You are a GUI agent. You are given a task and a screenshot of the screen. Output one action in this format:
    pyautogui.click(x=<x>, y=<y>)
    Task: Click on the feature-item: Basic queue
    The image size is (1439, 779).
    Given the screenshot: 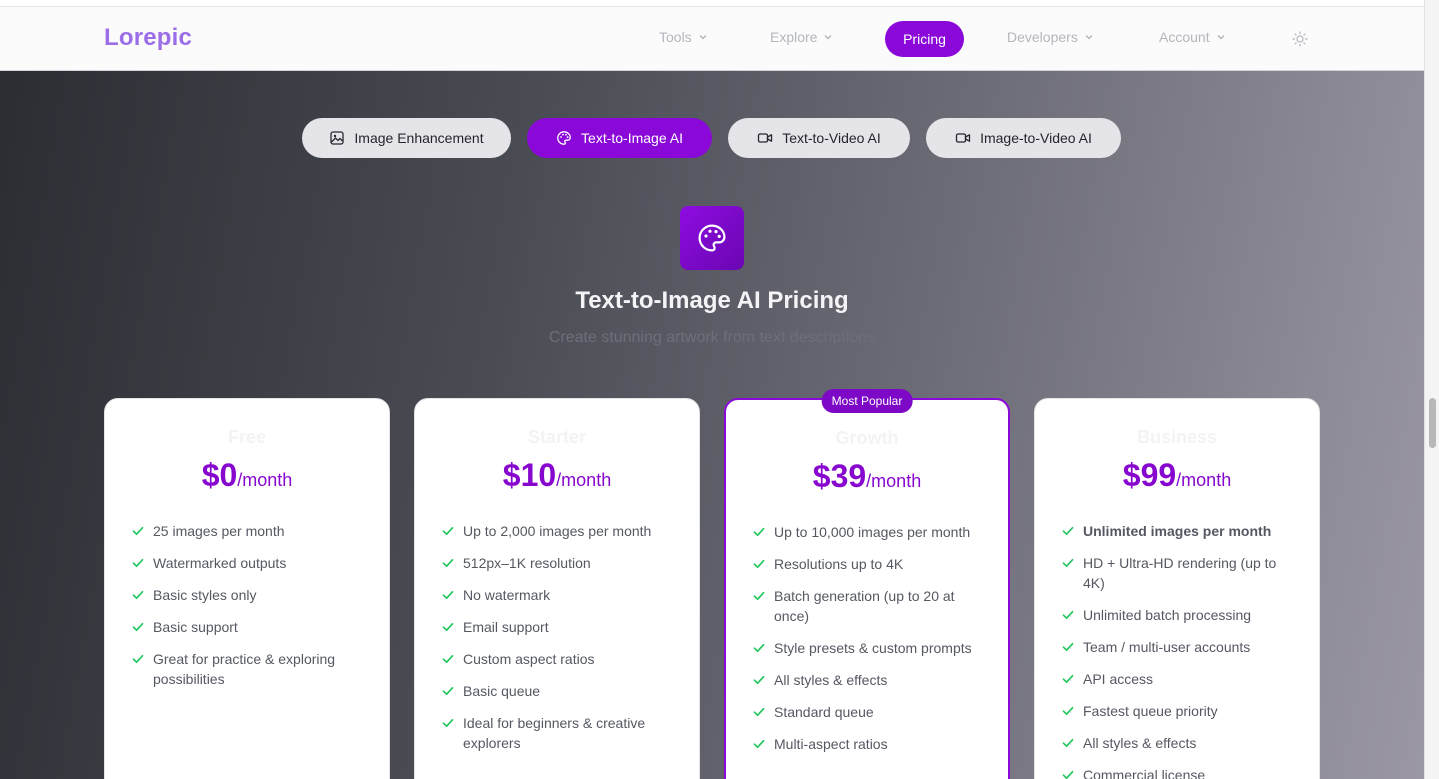 What is the action you would take?
    pyautogui.click(x=561, y=691)
    